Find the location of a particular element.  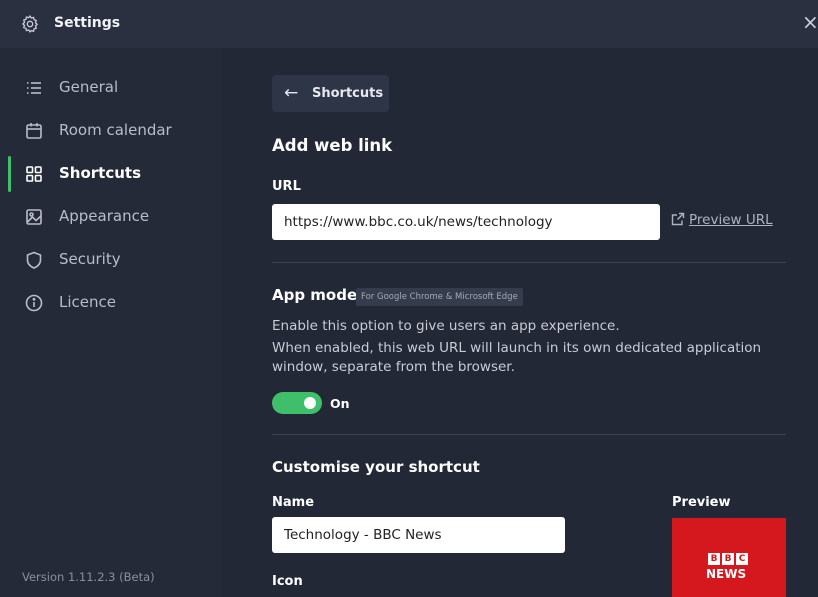

external-link-icon is located at coordinates (678, 219).